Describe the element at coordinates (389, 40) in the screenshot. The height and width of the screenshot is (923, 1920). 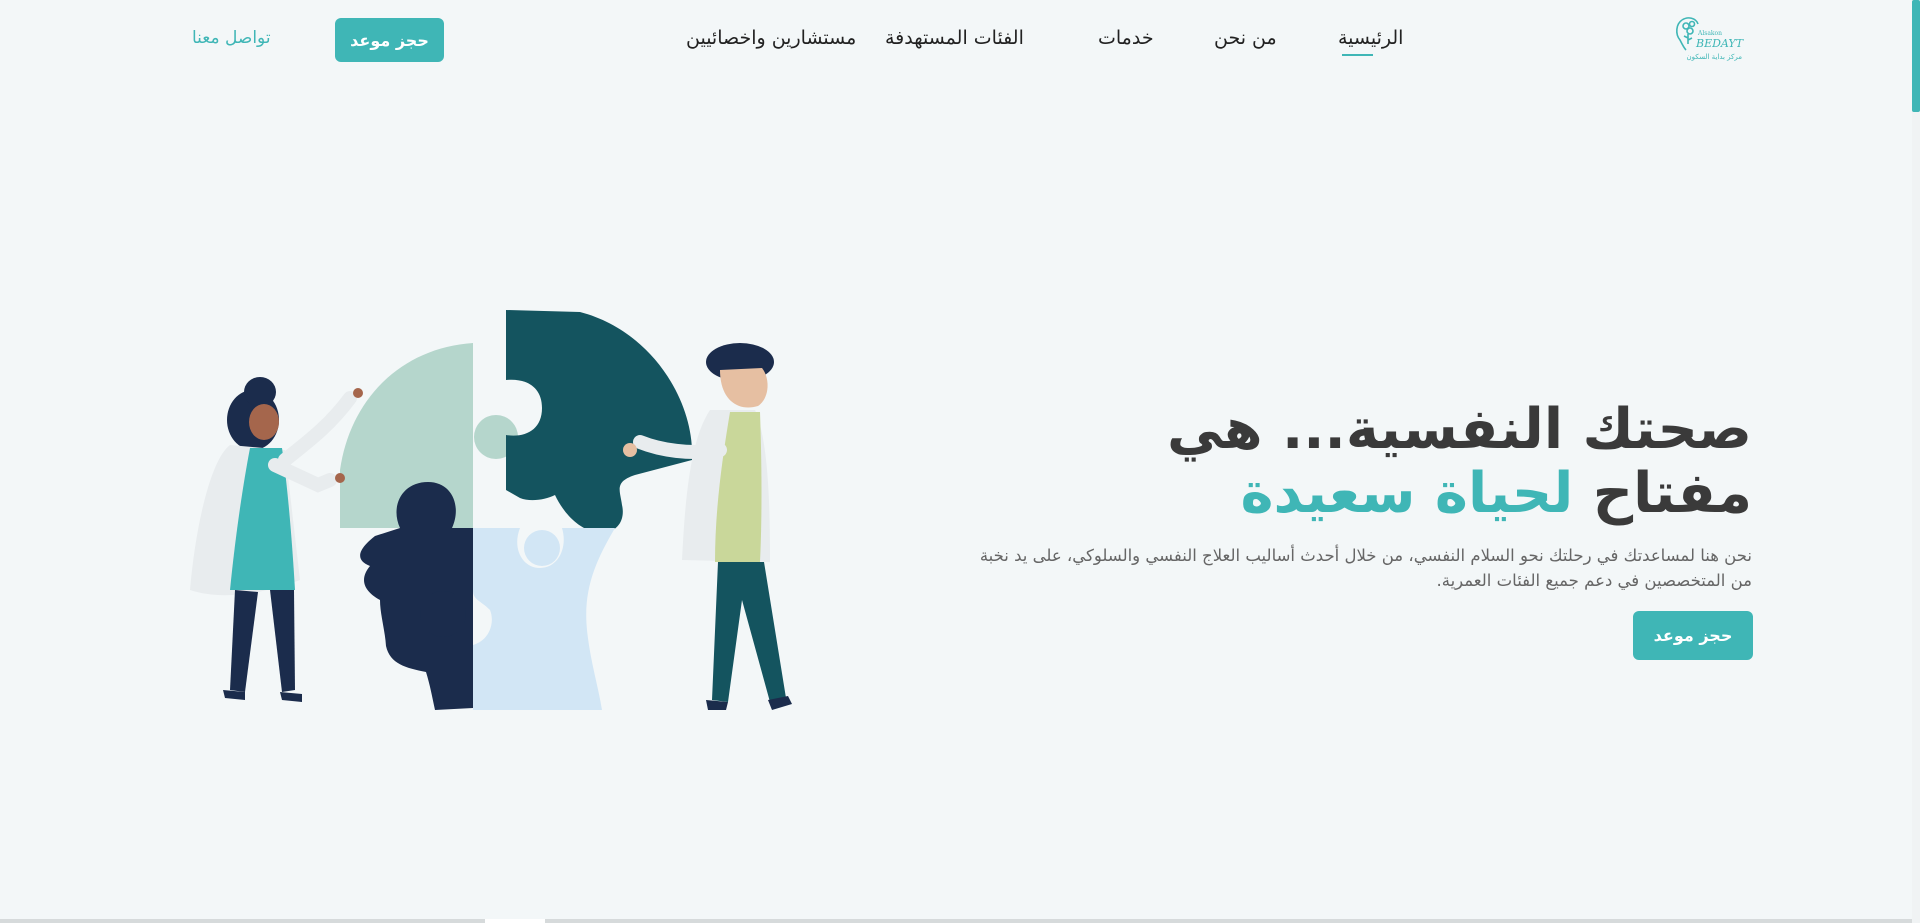
I see `book-appointment-button: حجز موعد` at that location.